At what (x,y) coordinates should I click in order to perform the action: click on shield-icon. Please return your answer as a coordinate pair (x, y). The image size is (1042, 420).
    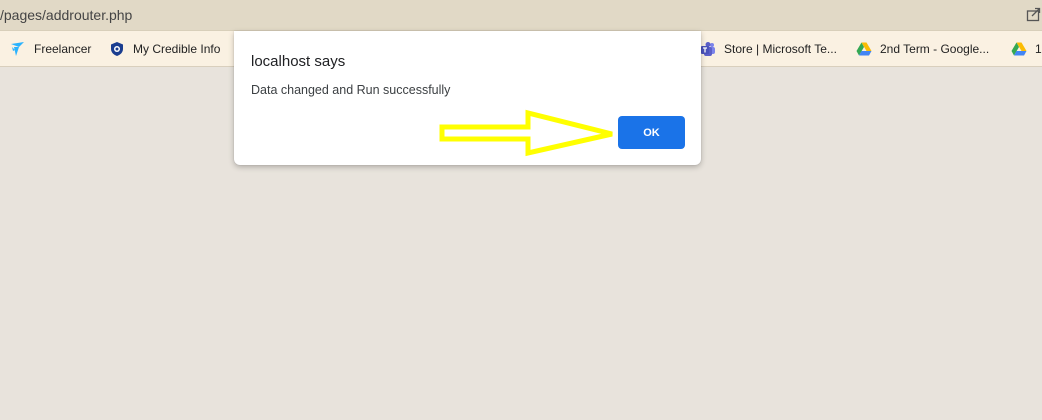
    Looking at the image, I should click on (117, 49).